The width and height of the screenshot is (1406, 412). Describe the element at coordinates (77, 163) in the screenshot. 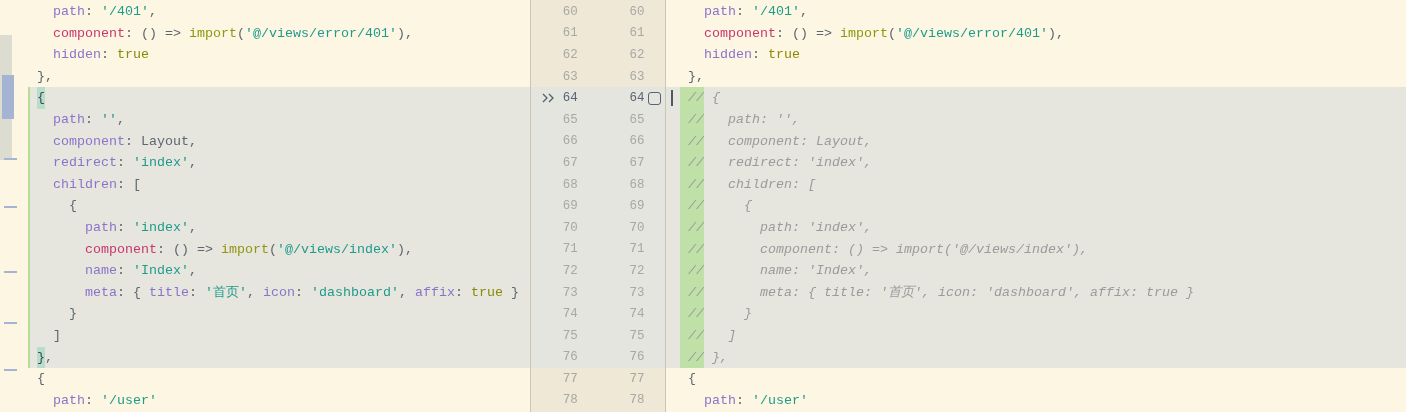

I see `property-key: redirect` at that location.